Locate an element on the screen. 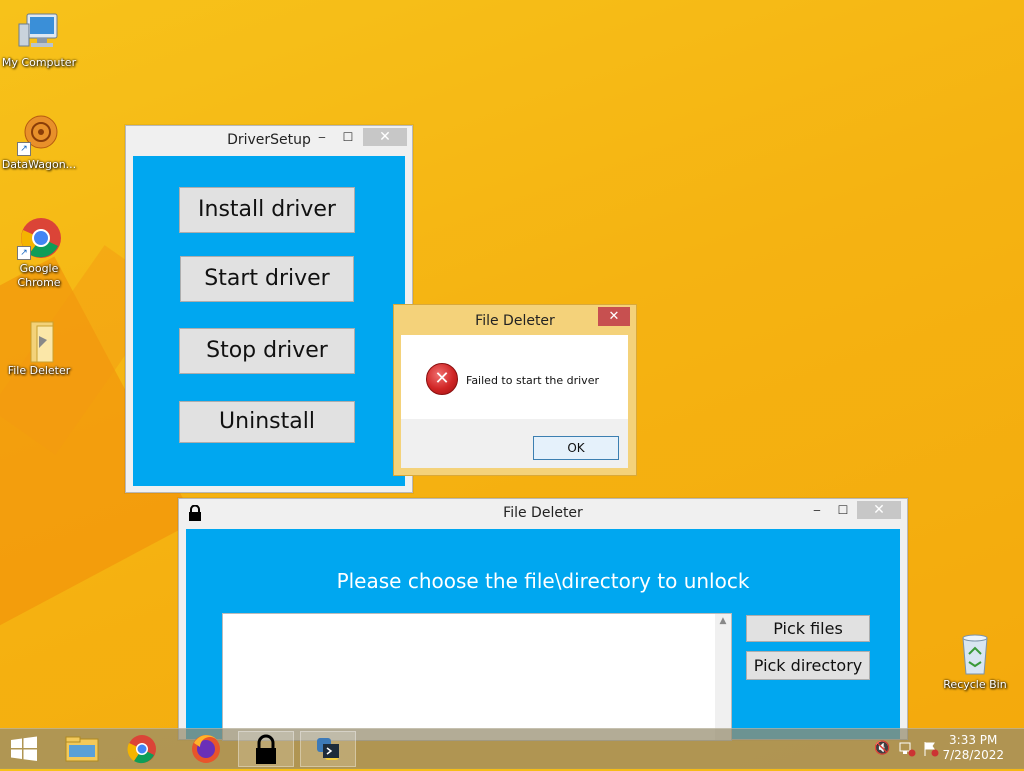 This screenshot has width=1024, height=771. network-icon is located at coordinates (907, 751).